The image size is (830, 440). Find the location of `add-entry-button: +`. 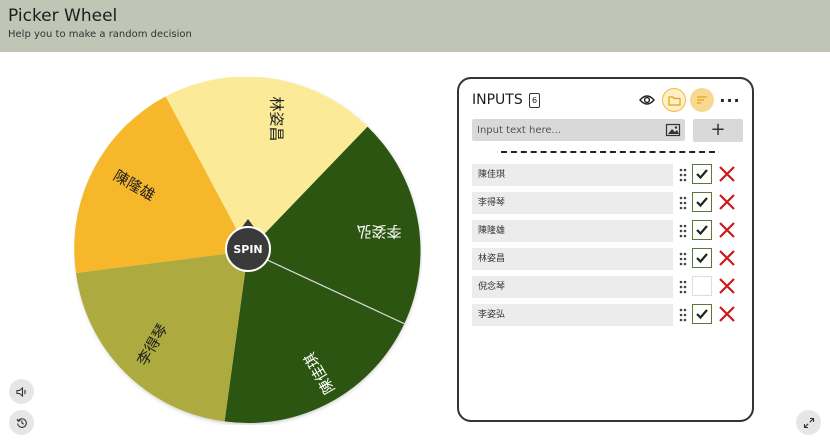

add-entry-button: + is located at coordinates (718, 130).